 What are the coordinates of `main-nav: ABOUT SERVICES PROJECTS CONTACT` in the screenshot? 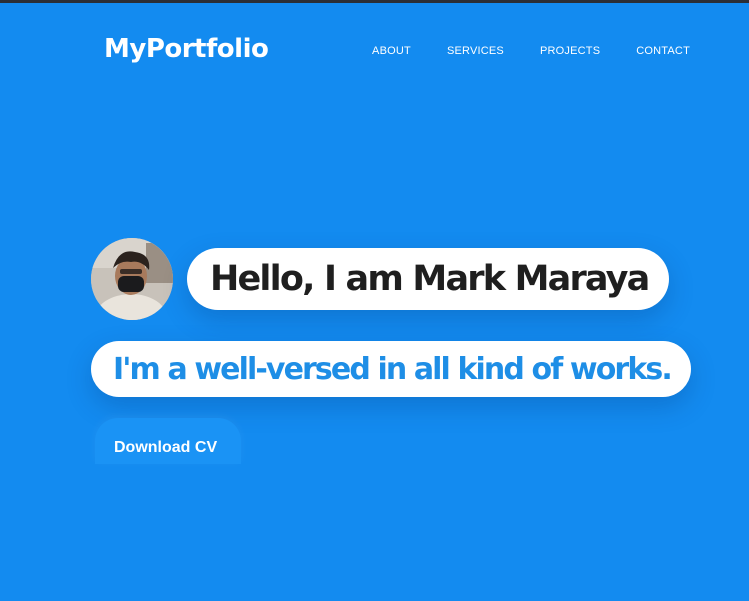 It's located at (531, 51).